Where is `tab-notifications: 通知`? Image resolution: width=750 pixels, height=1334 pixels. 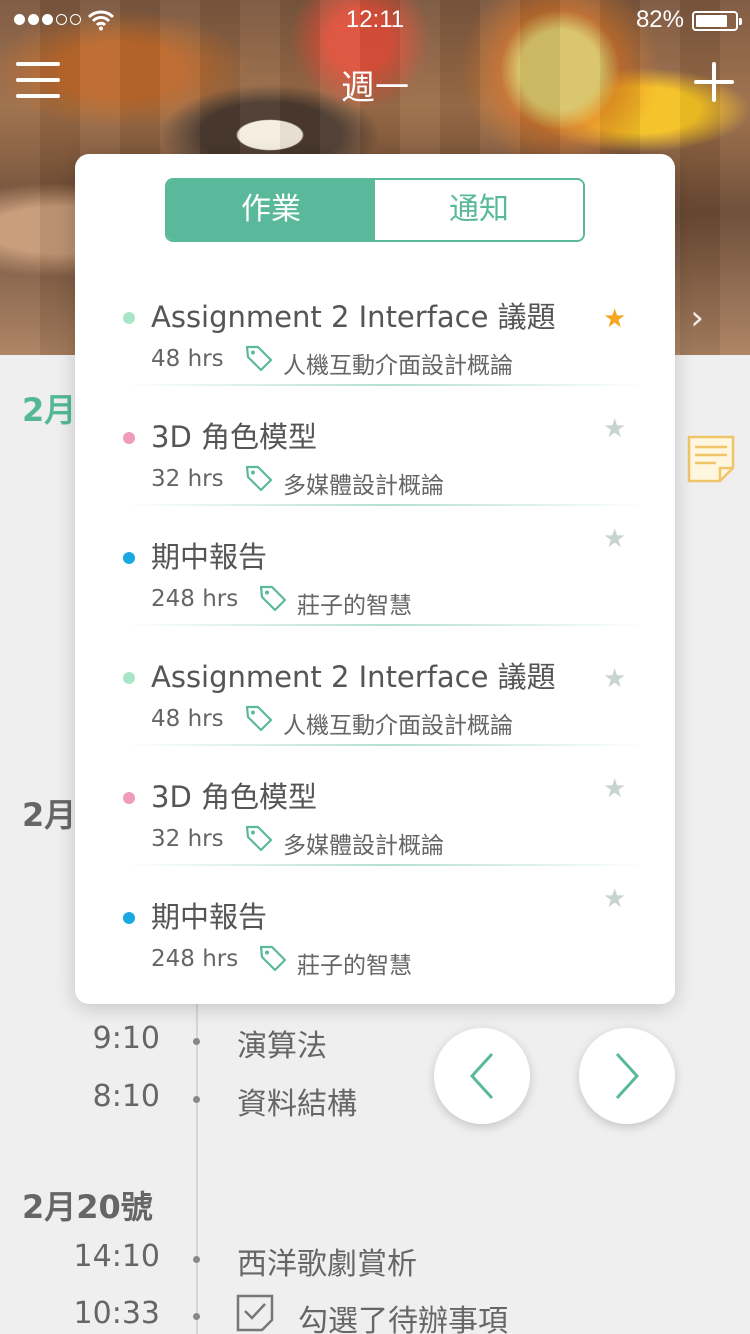
tab-notifications: 通知 is located at coordinates (479, 210).